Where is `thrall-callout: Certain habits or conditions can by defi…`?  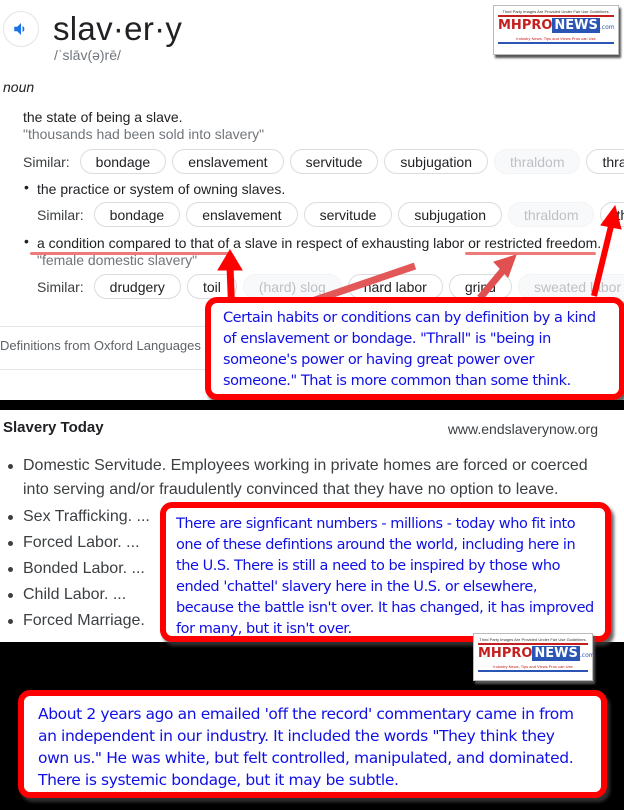 thrall-callout: Certain habits or conditions can by defi… is located at coordinates (414, 348).